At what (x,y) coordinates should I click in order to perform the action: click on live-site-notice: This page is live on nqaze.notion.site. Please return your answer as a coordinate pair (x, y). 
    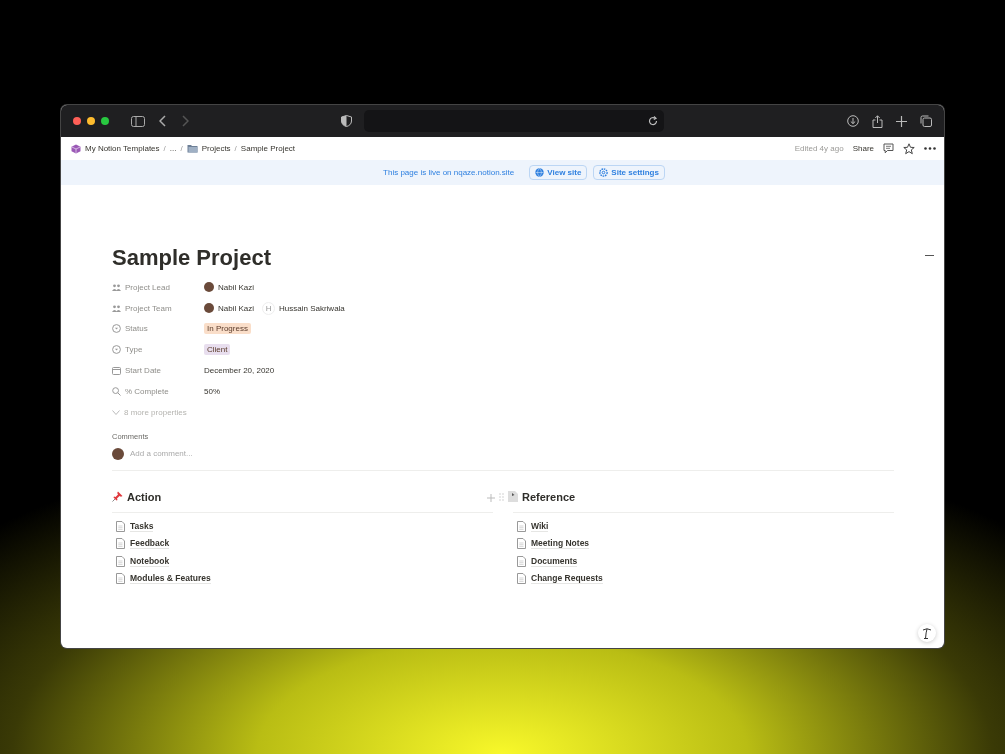
    Looking at the image, I should click on (449, 172).